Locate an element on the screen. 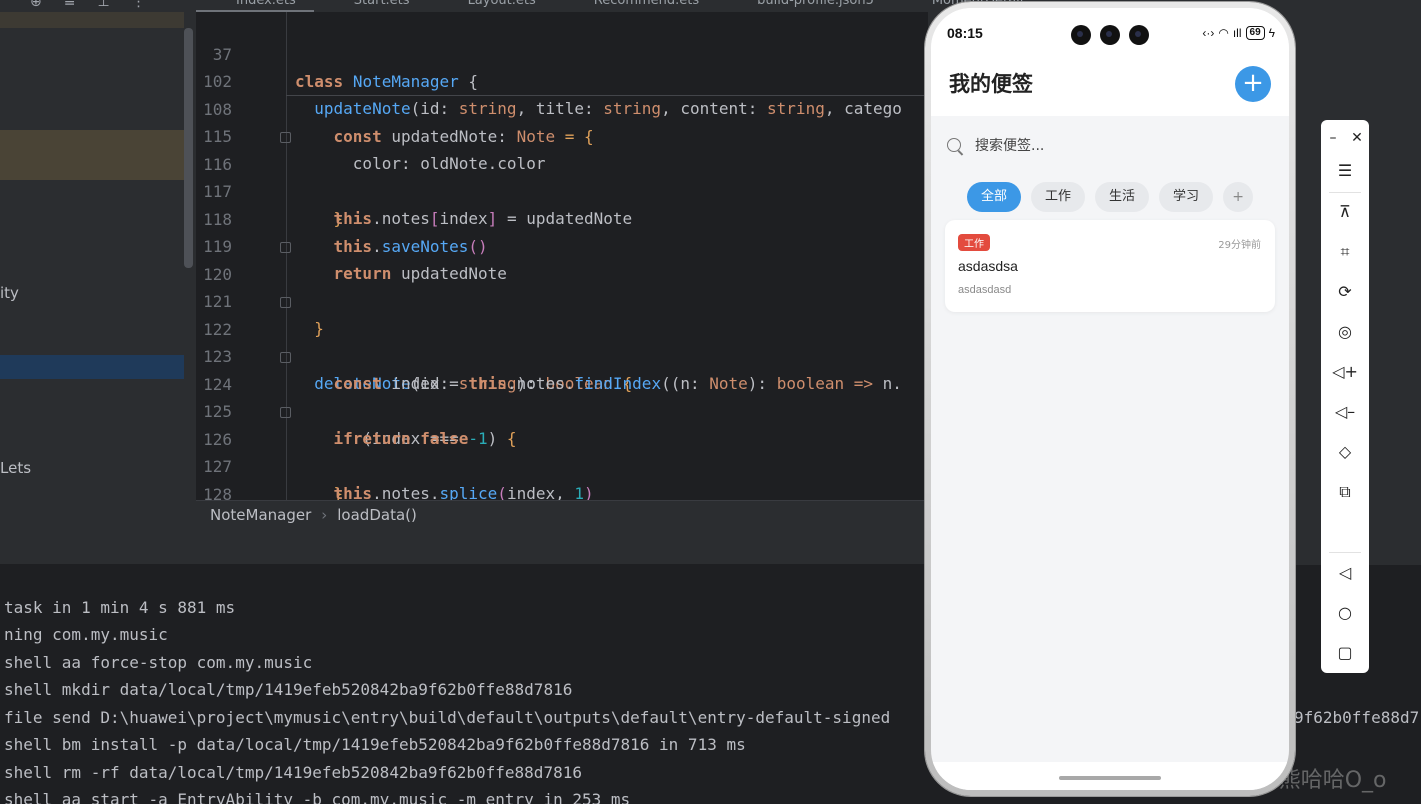 This screenshot has height=804, width=1421. close-icon: ✕ is located at coordinates (1357, 138).